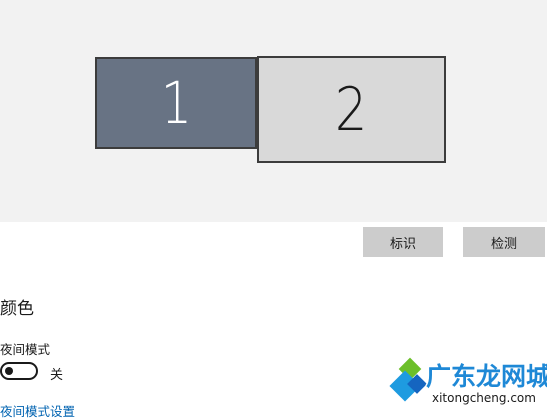  Describe the element at coordinates (19, 371) in the screenshot. I see `night-light-toggle` at that location.